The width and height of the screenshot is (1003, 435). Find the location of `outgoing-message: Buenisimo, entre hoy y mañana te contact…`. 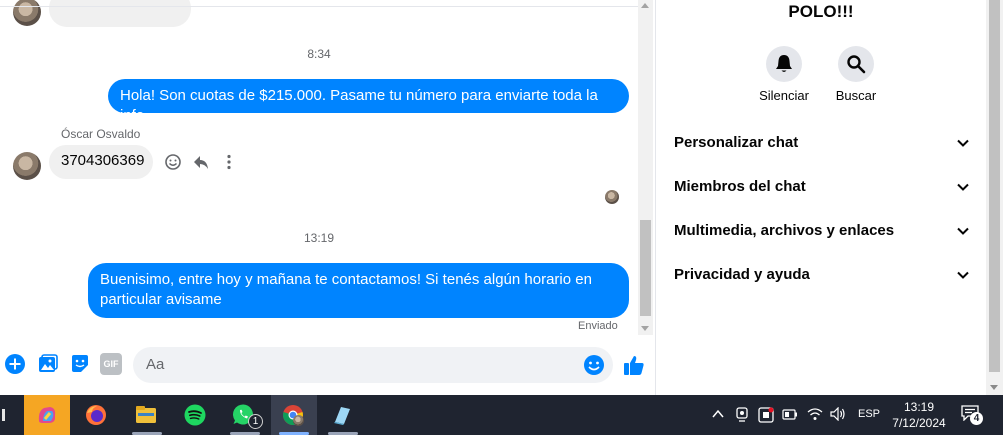

outgoing-message: Buenisimo, entre hoy y mañana te contact… is located at coordinates (358, 290).